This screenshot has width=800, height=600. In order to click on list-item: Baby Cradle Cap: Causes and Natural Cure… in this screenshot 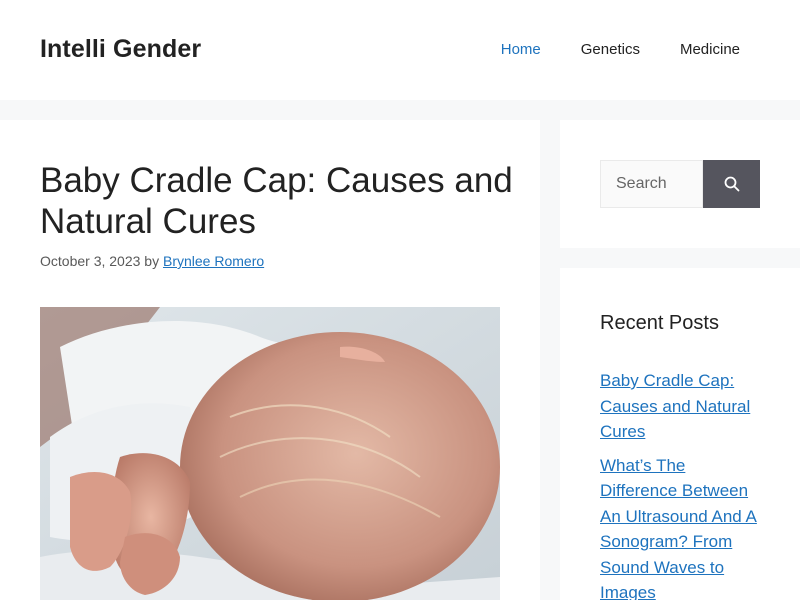, I will do `click(680, 406)`.